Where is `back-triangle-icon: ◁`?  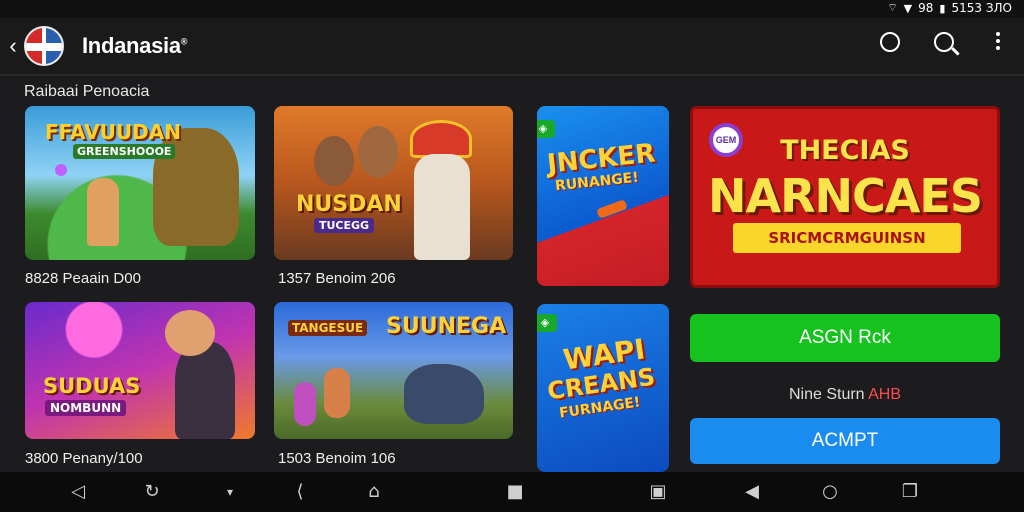
back-triangle-icon: ◁ is located at coordinates (78, 492).